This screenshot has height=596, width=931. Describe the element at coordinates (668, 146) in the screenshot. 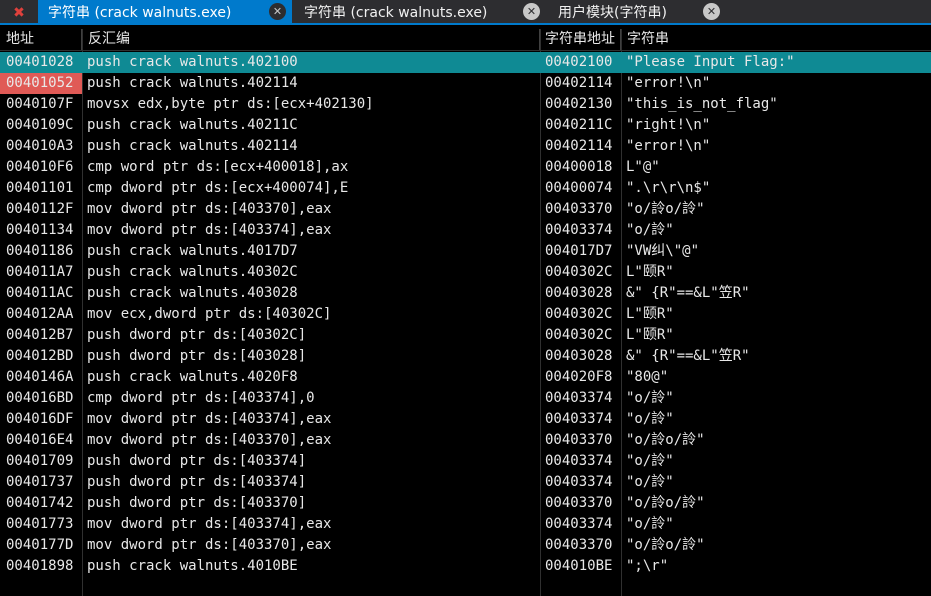

I see `string-cell: "error!\n"` at that location.